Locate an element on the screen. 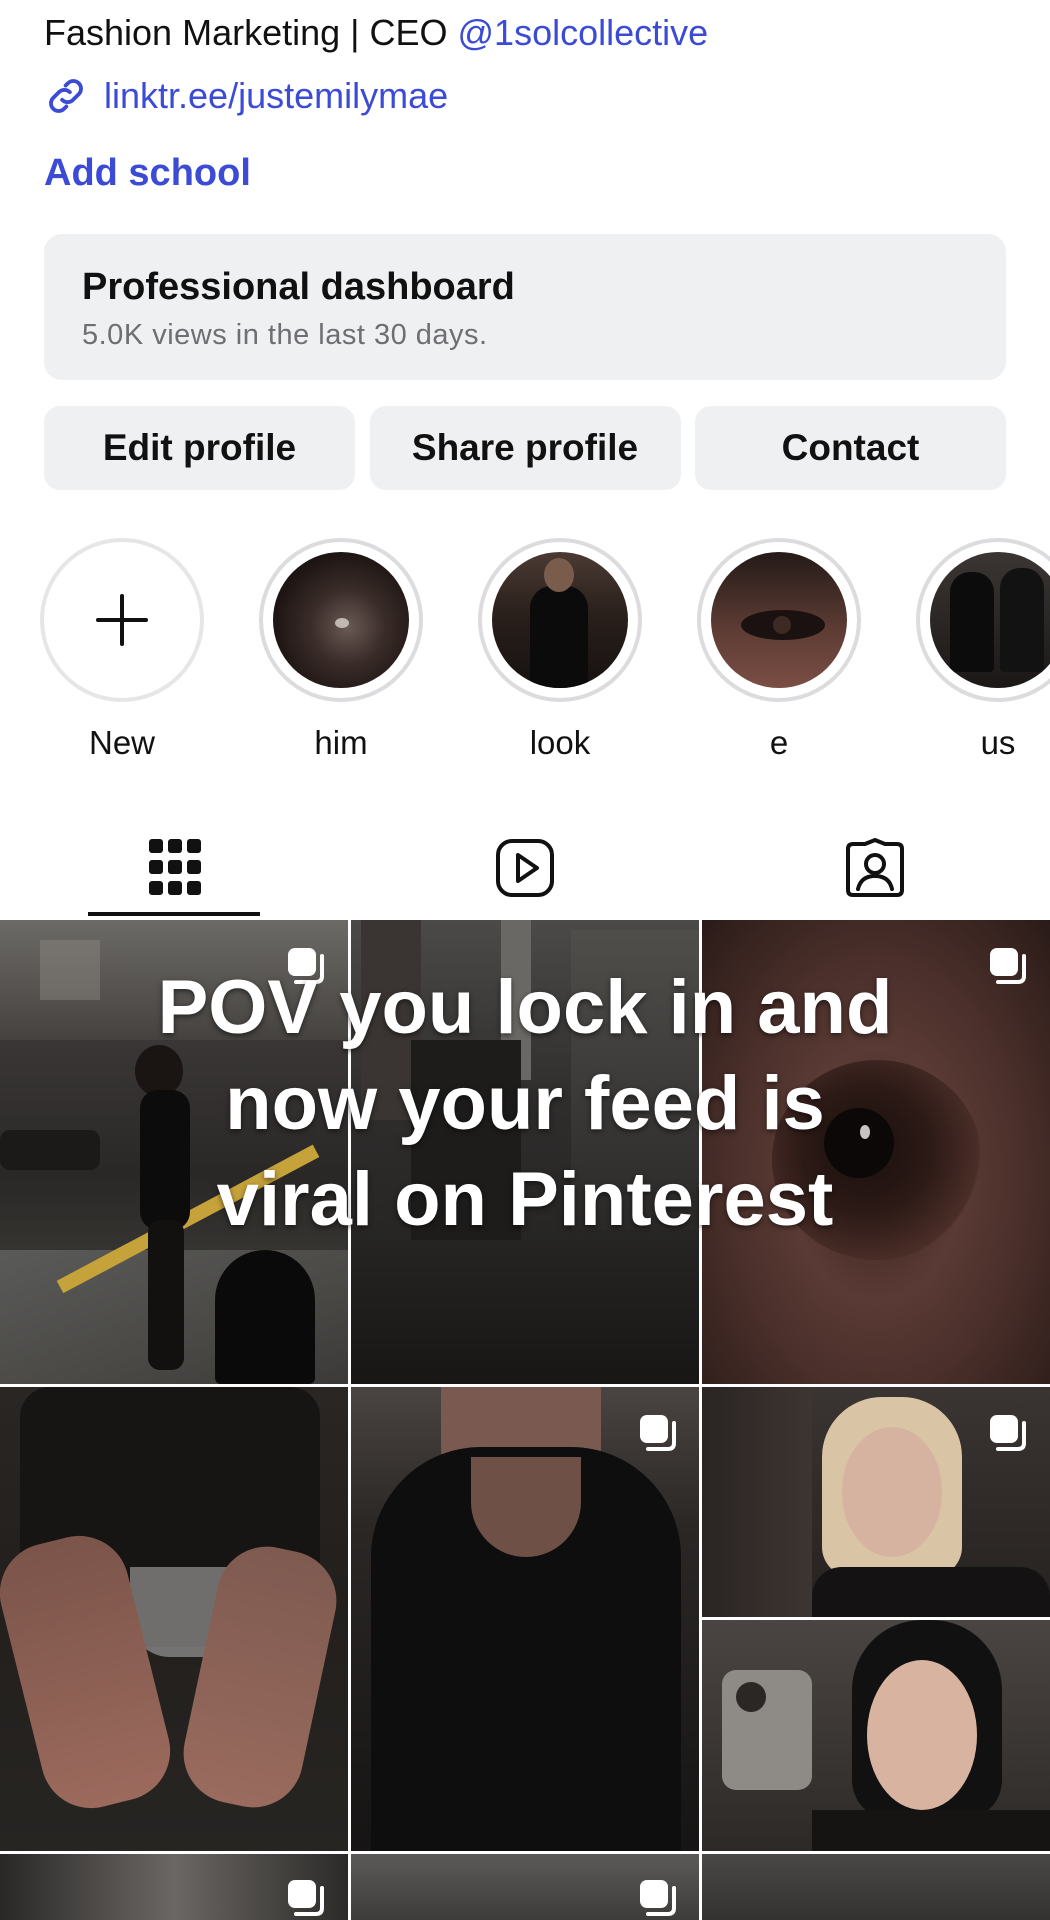  highlight-label: him is located at coordinates (341, 742).